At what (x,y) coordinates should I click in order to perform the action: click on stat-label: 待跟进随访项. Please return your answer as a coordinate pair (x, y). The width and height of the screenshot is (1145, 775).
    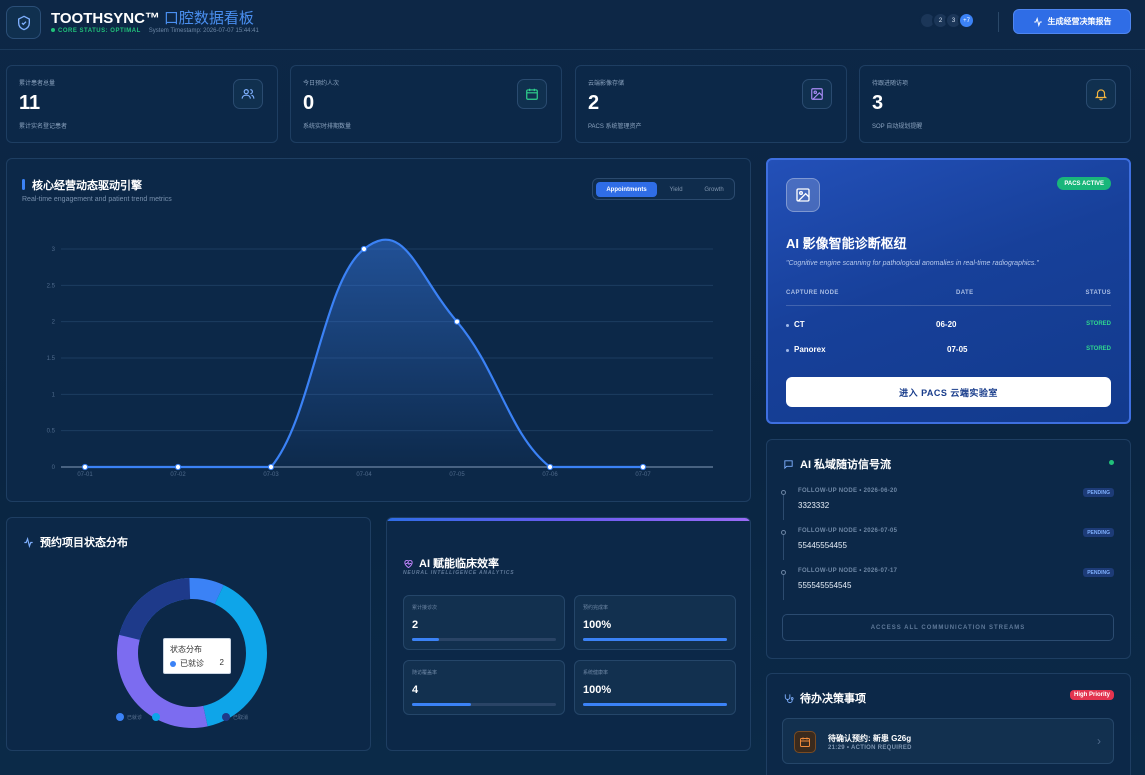
    Looking at the image, I should click on (890, 84).